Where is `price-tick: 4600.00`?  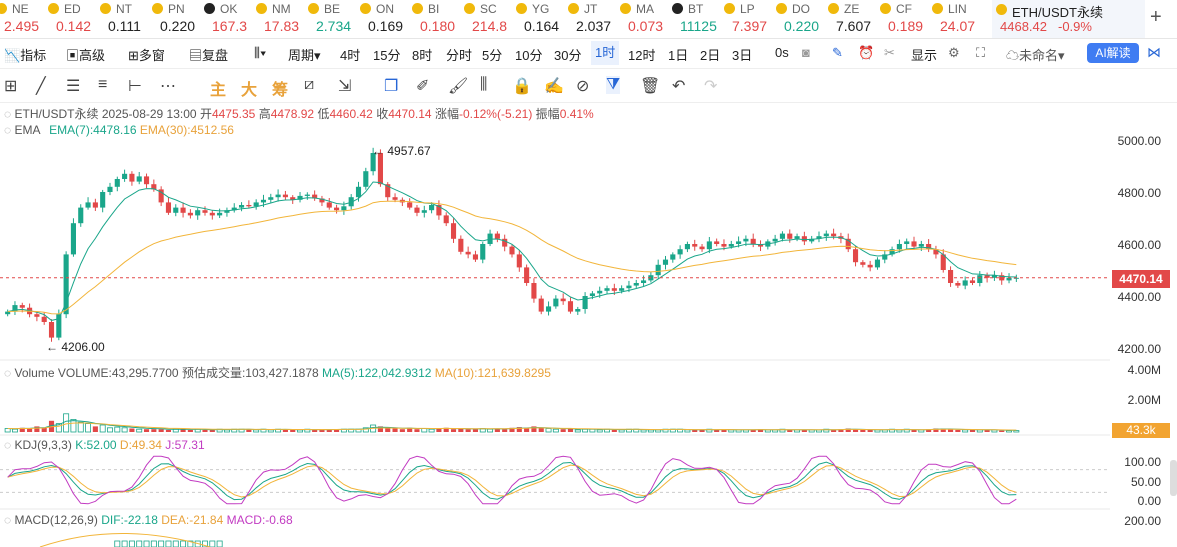 price-tick: 4600.00 is located at coordinates (1139, 245).